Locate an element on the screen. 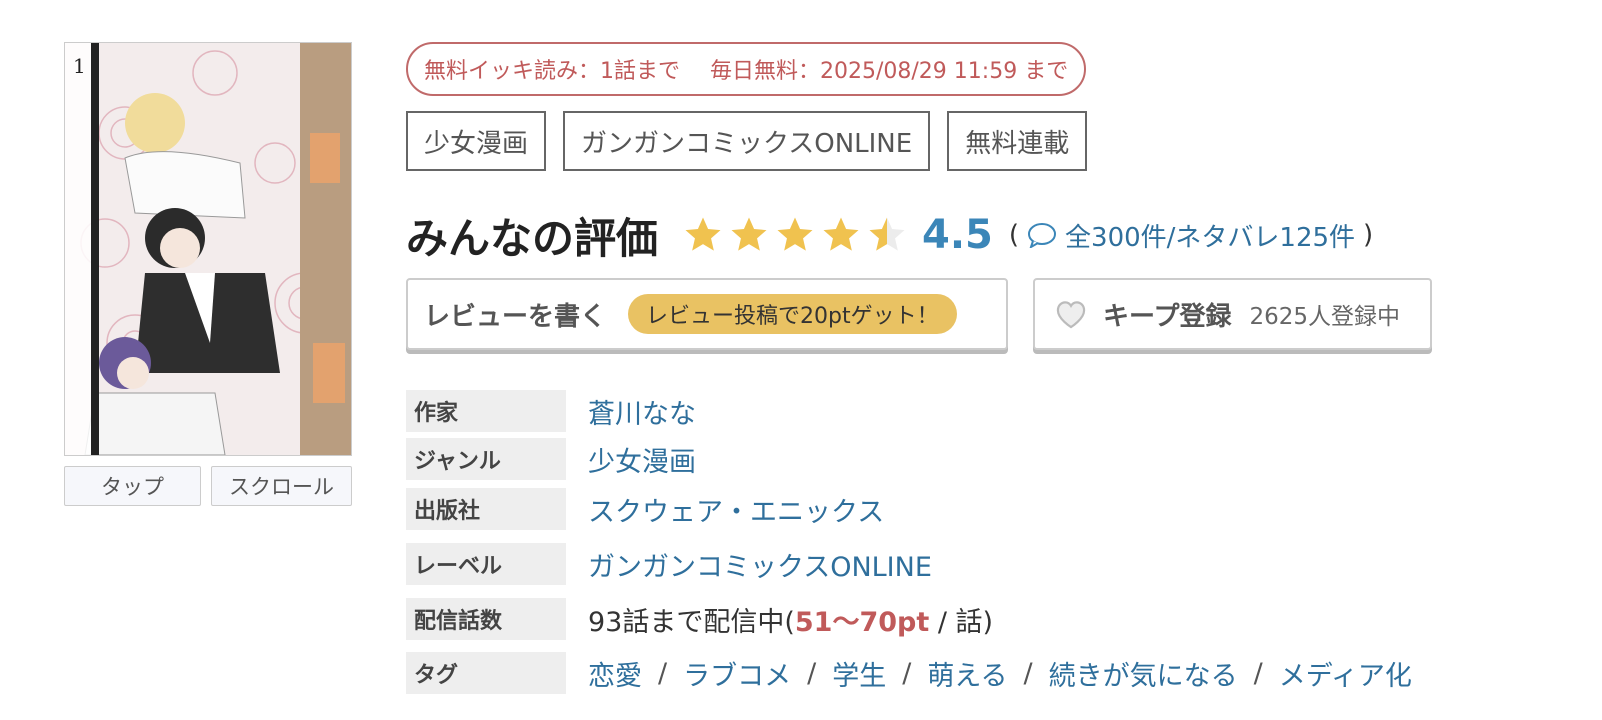  tap-view-button: タップ is located at coordinates (132, 486).